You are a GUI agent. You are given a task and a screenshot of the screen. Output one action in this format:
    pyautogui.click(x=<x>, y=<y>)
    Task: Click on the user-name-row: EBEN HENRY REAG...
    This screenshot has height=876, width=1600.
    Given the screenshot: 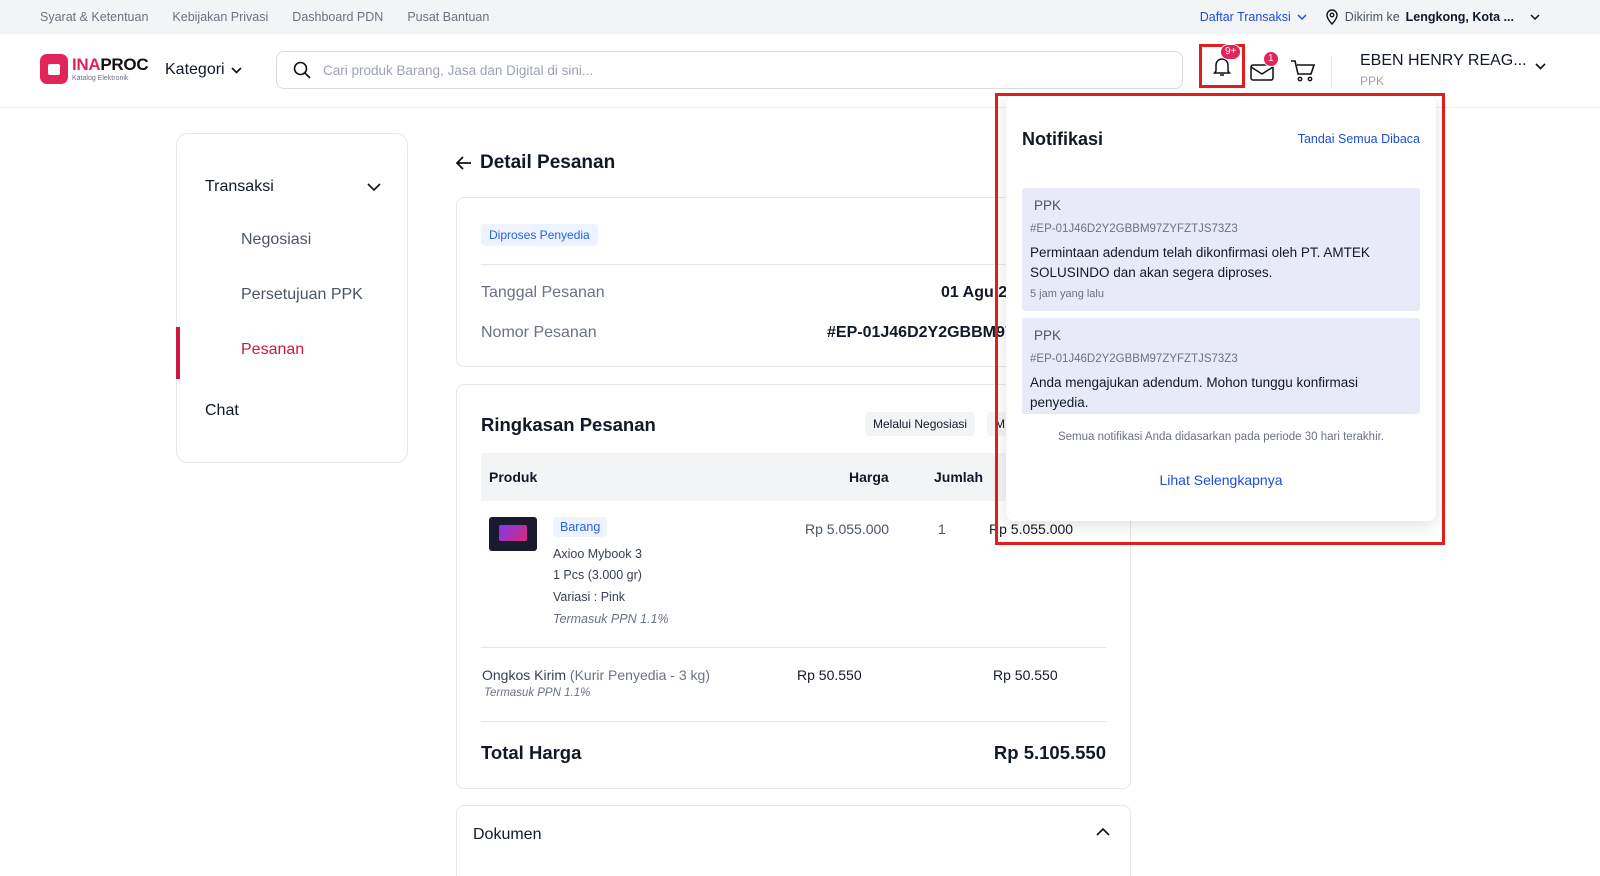 What is the action you would take?
    pyautogui.click(x=1453, y=61)
    